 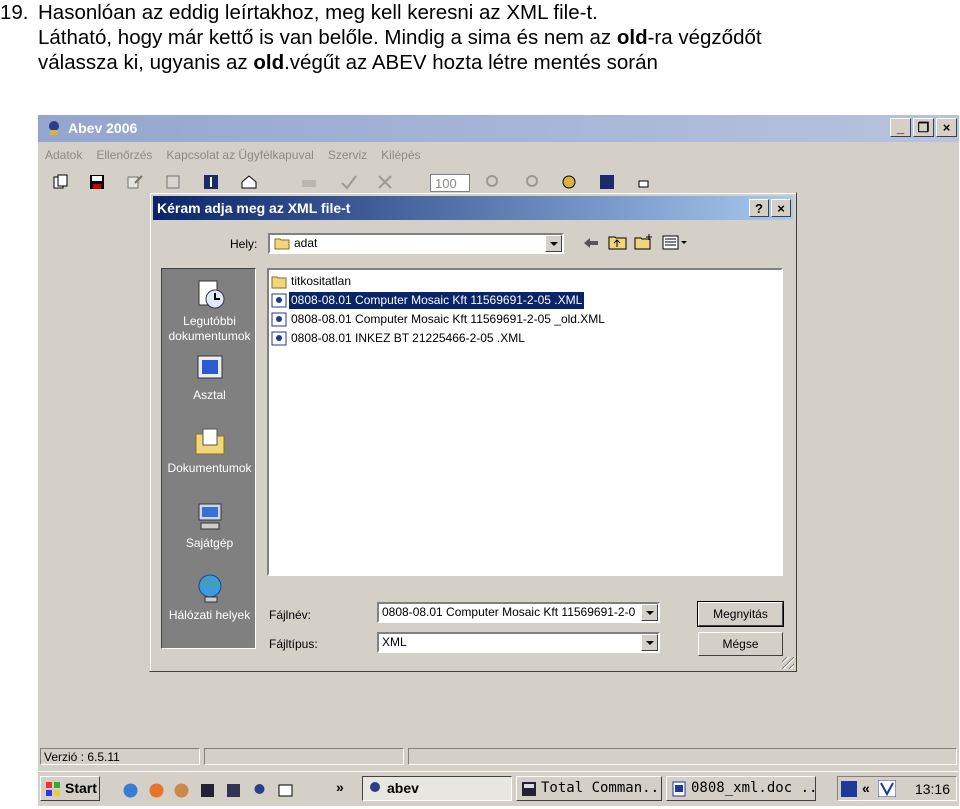 I want to click on place-network: Hálózati helyek, so click(x=209, y=597).